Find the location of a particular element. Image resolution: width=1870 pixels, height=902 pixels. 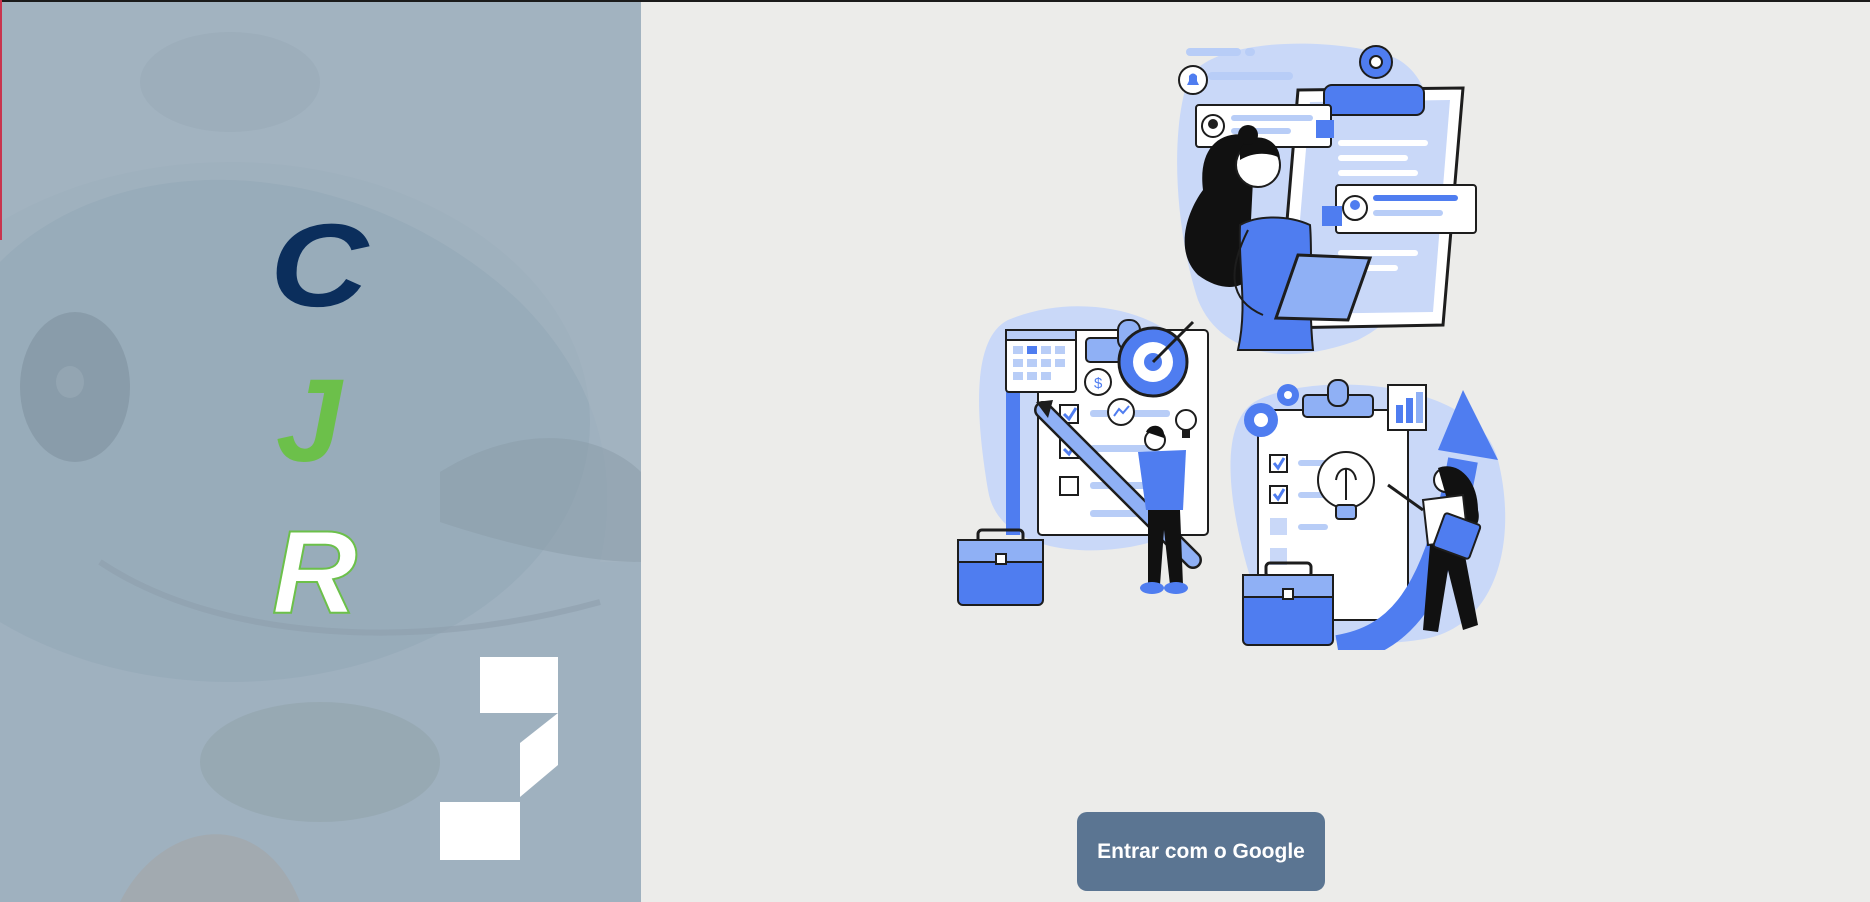

brand-letter-r: R is located at coordinates (314, 573).